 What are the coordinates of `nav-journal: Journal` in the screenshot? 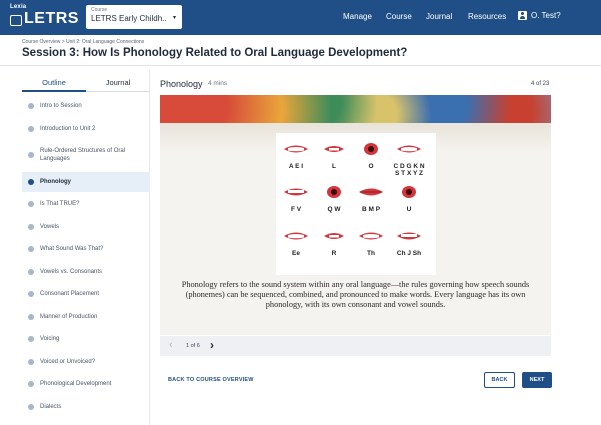 It's located at (439, 16).